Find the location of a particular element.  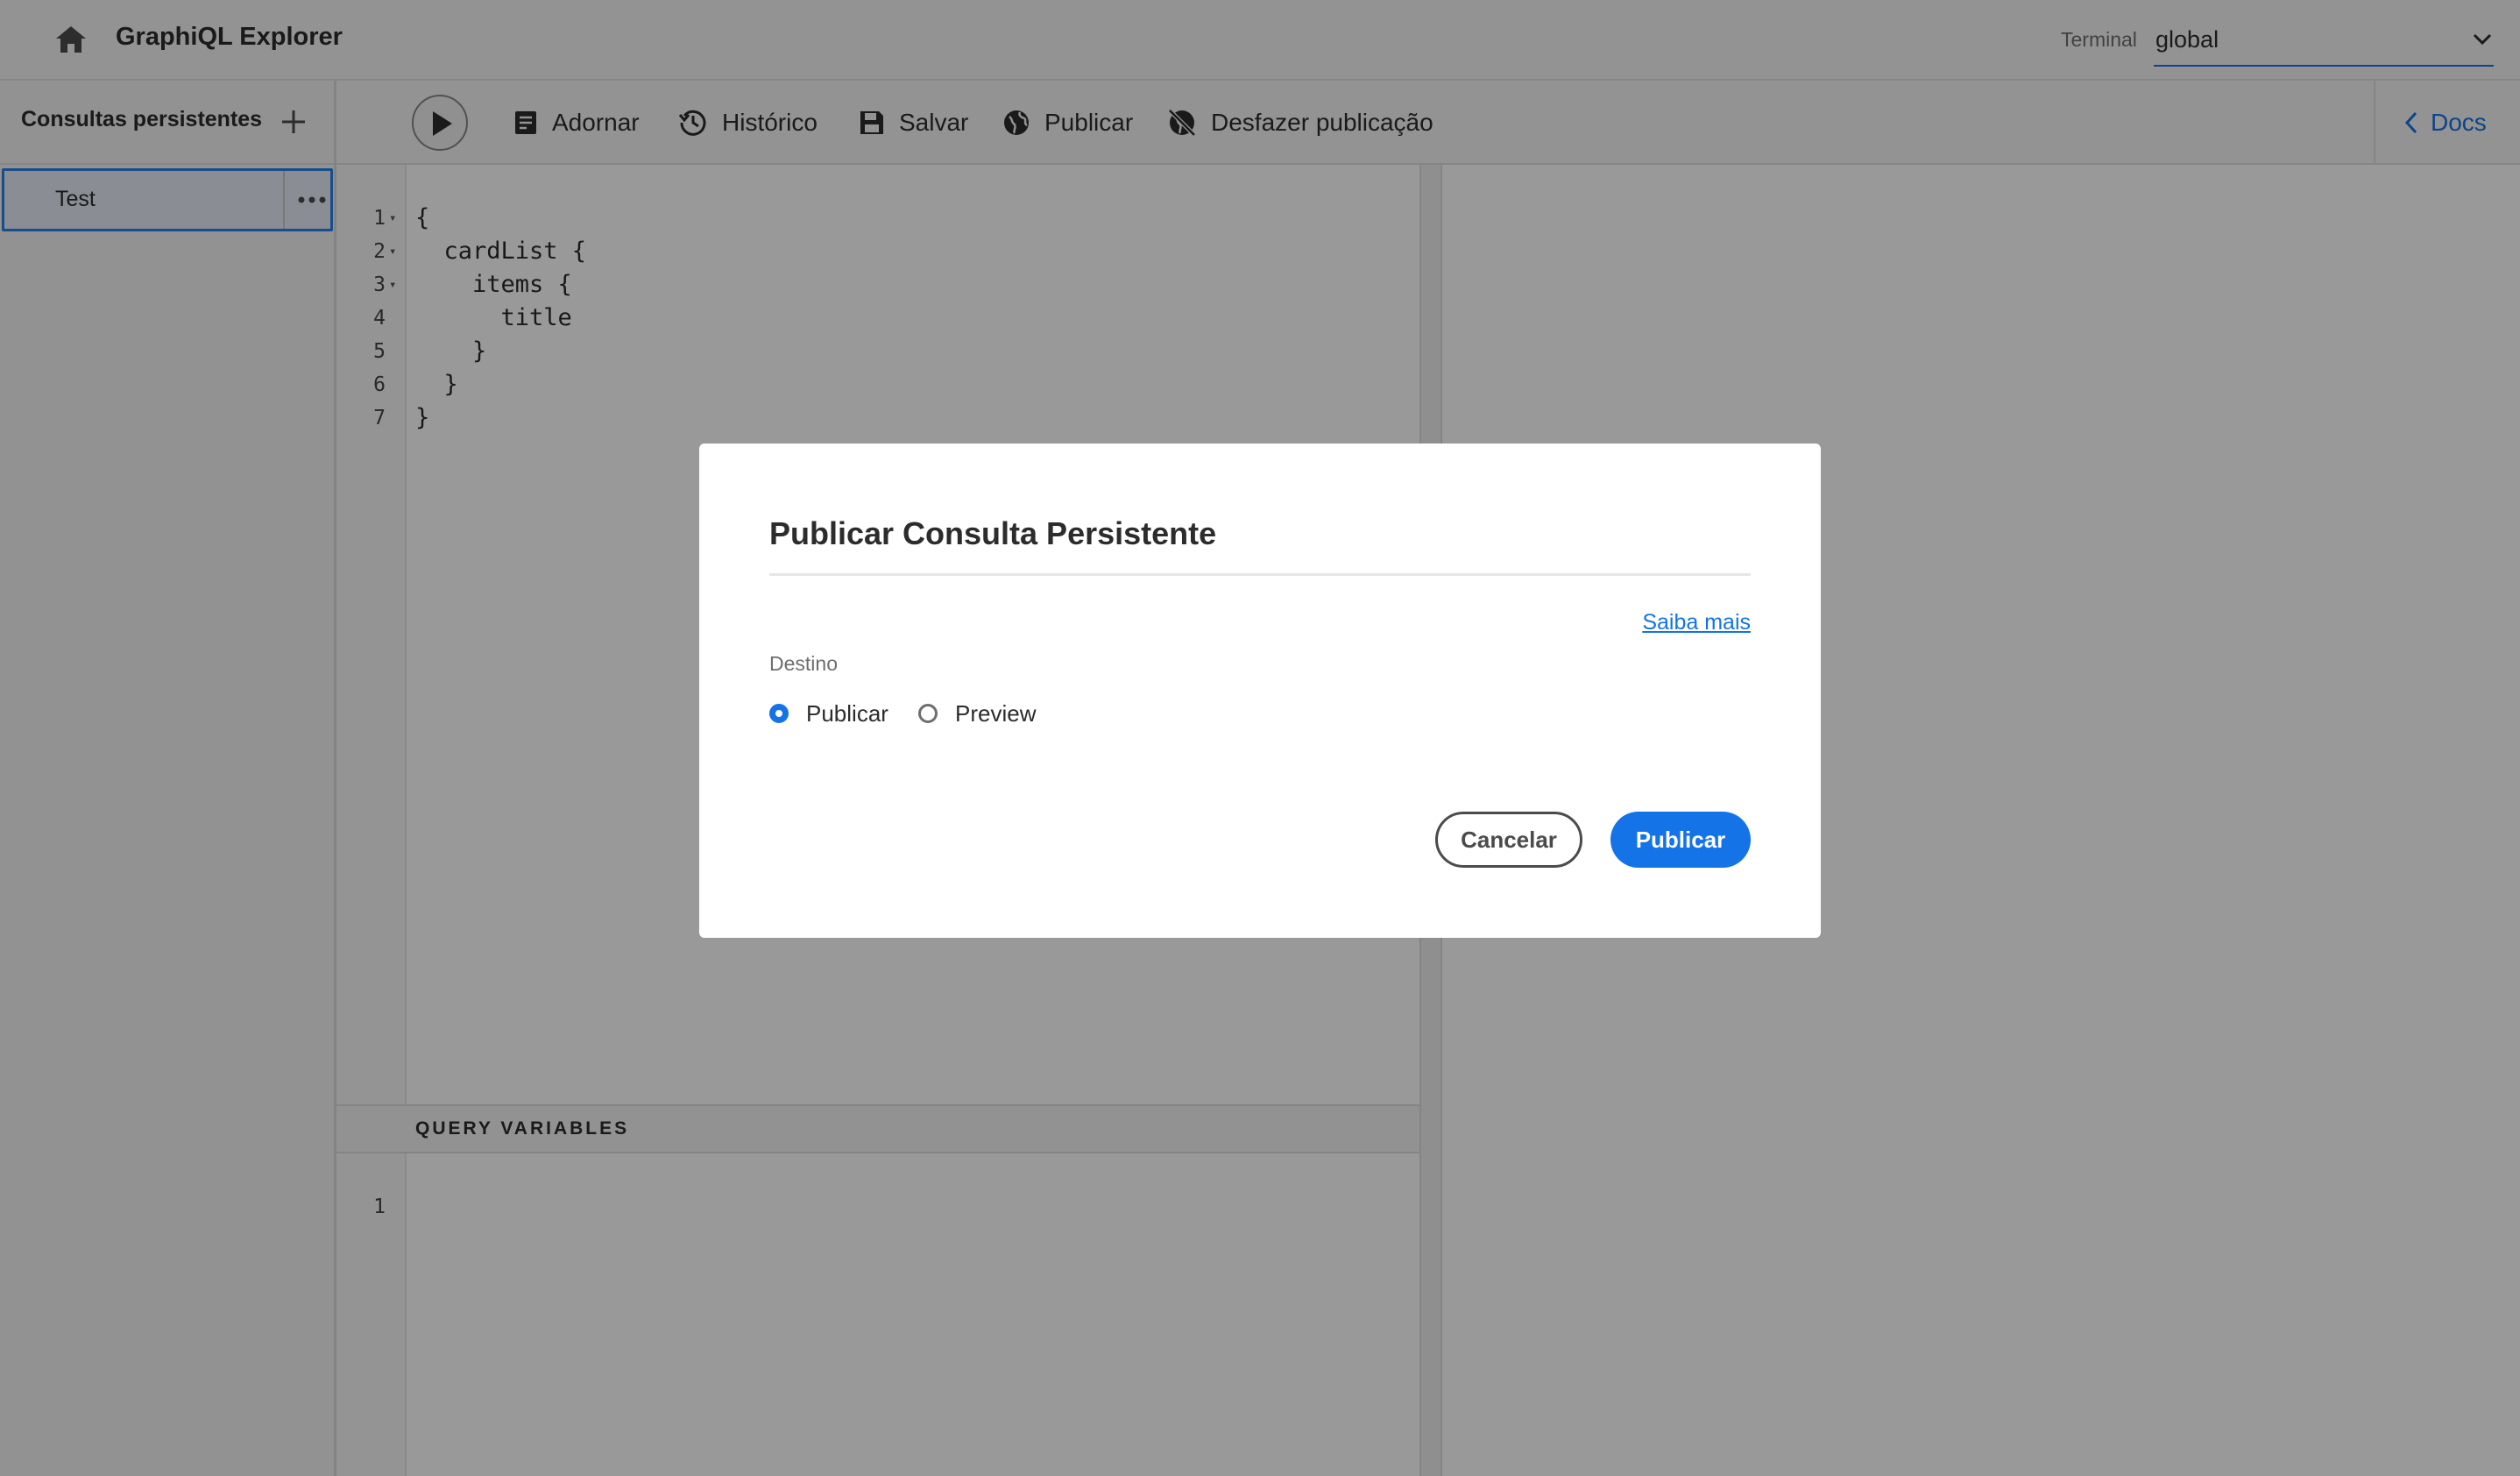

radio-label: Publicar is located at coordinates (847, 713).